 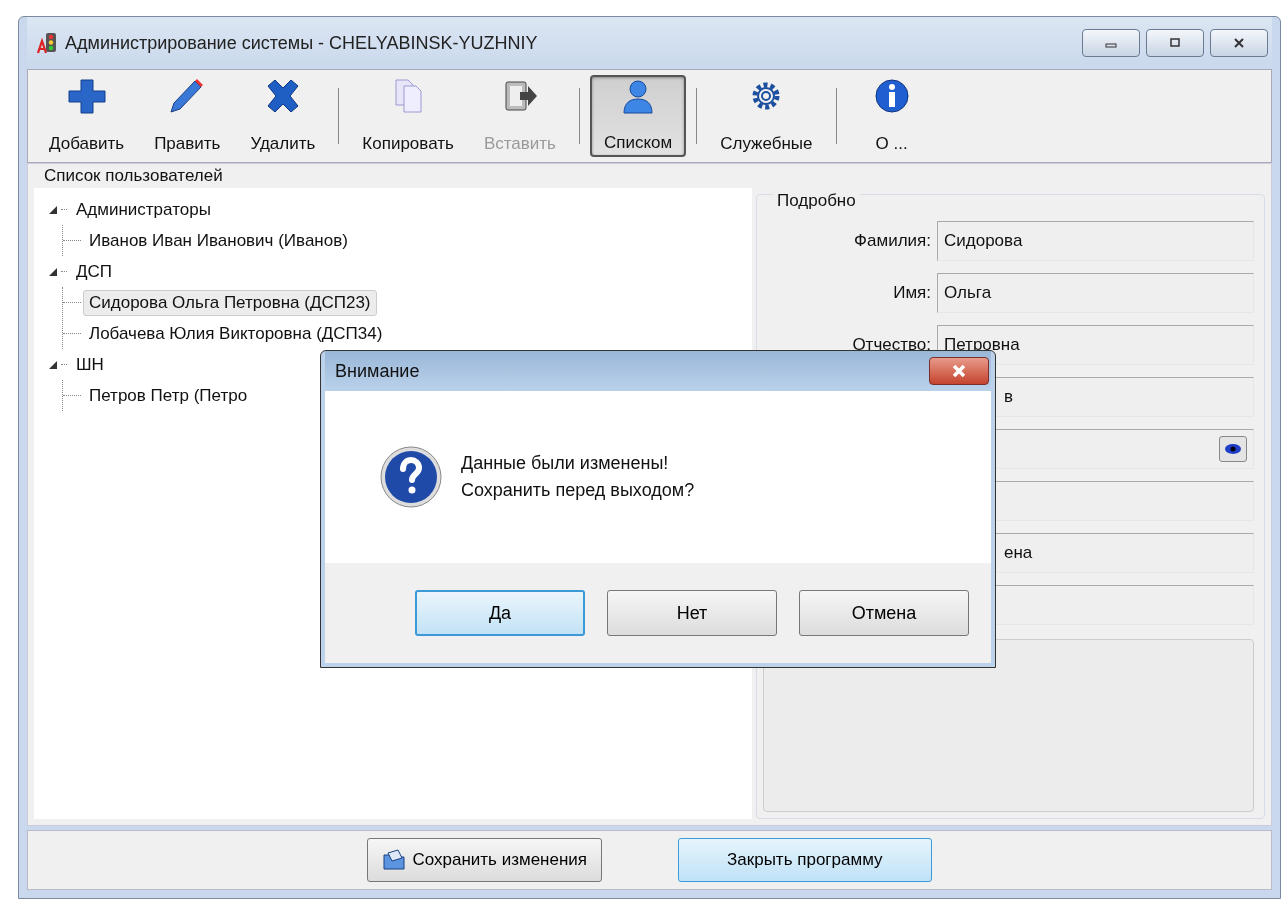 I want to click on window-title: Администрирование системы - CHELYABINSK-YUZHNIY, so click(x=301, y=43).